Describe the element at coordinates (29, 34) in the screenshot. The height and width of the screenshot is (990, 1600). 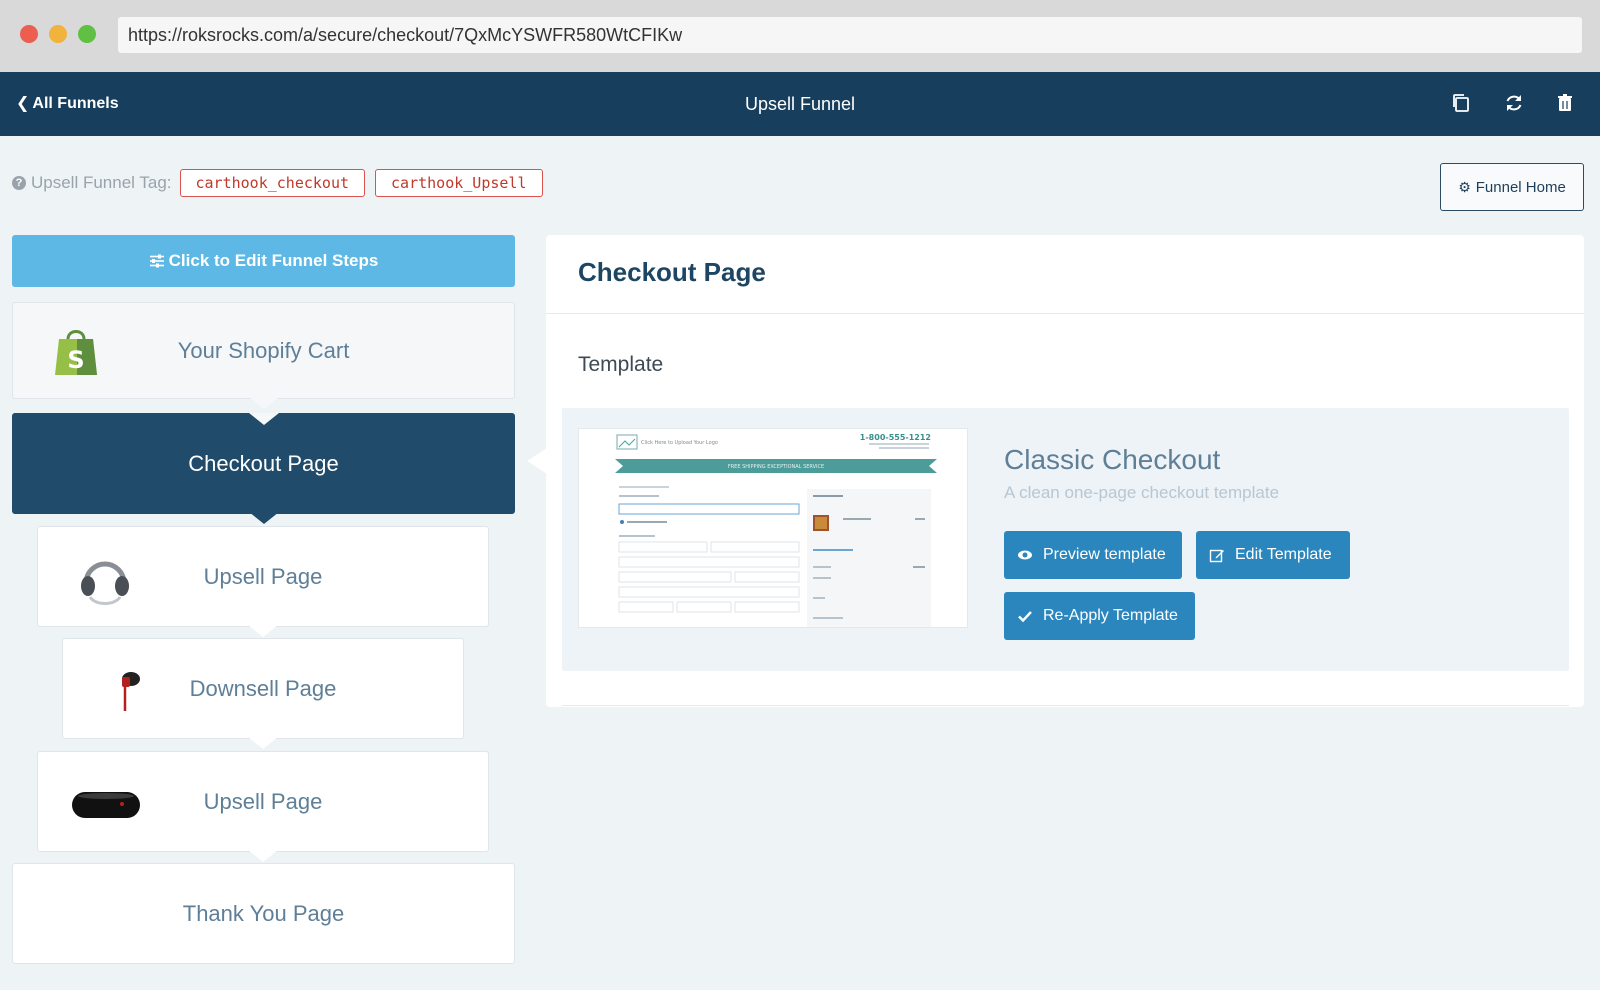
I see `close-window-button` at that location.